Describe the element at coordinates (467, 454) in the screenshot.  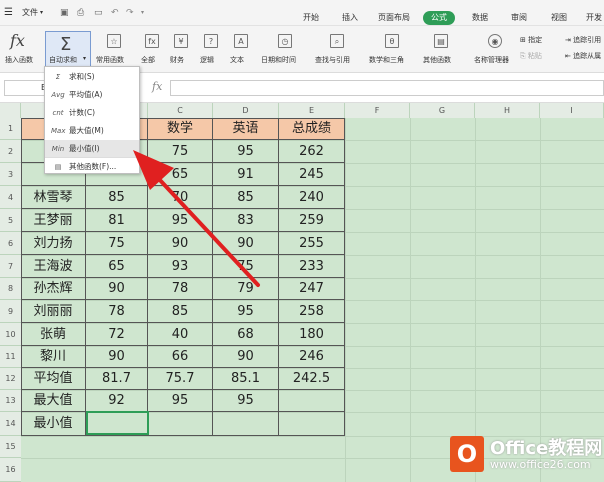
I see `office-logo-icon: O` at that location.